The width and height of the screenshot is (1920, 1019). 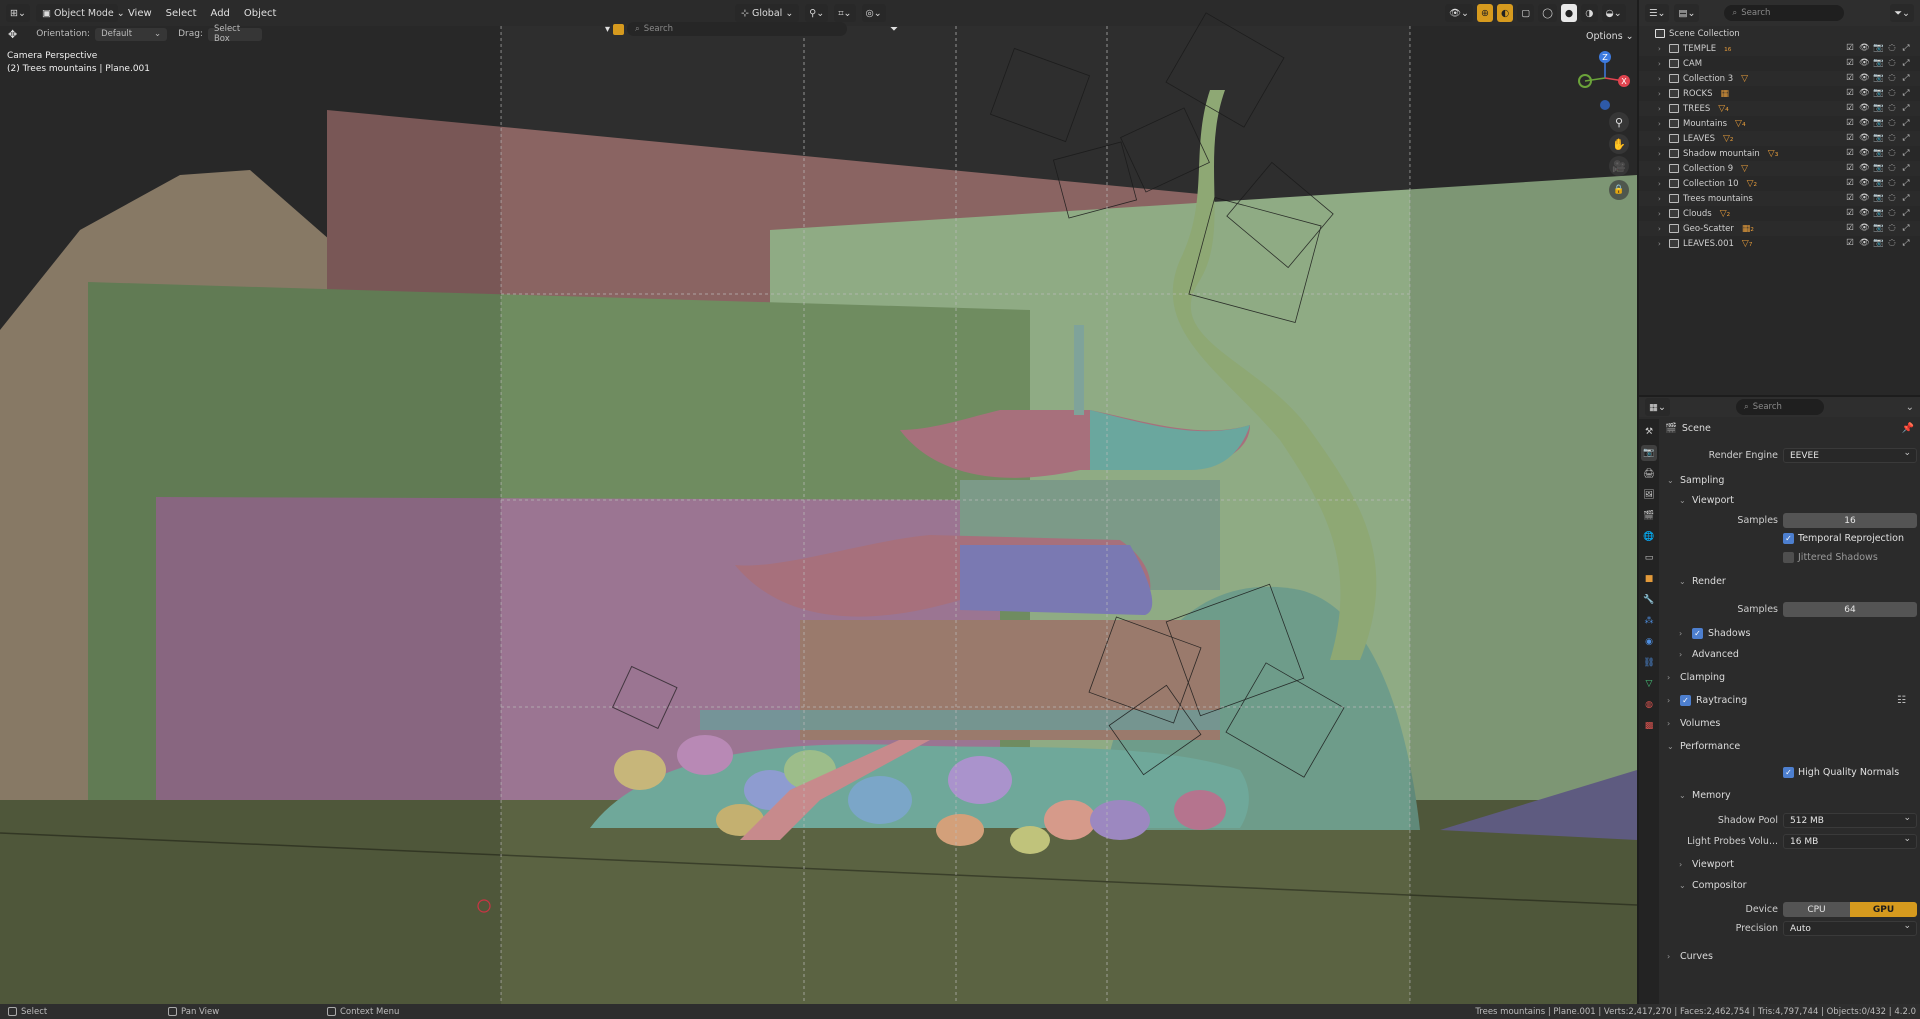 I want to click on pin-icon: 📌, so click(x=1908, y=428).